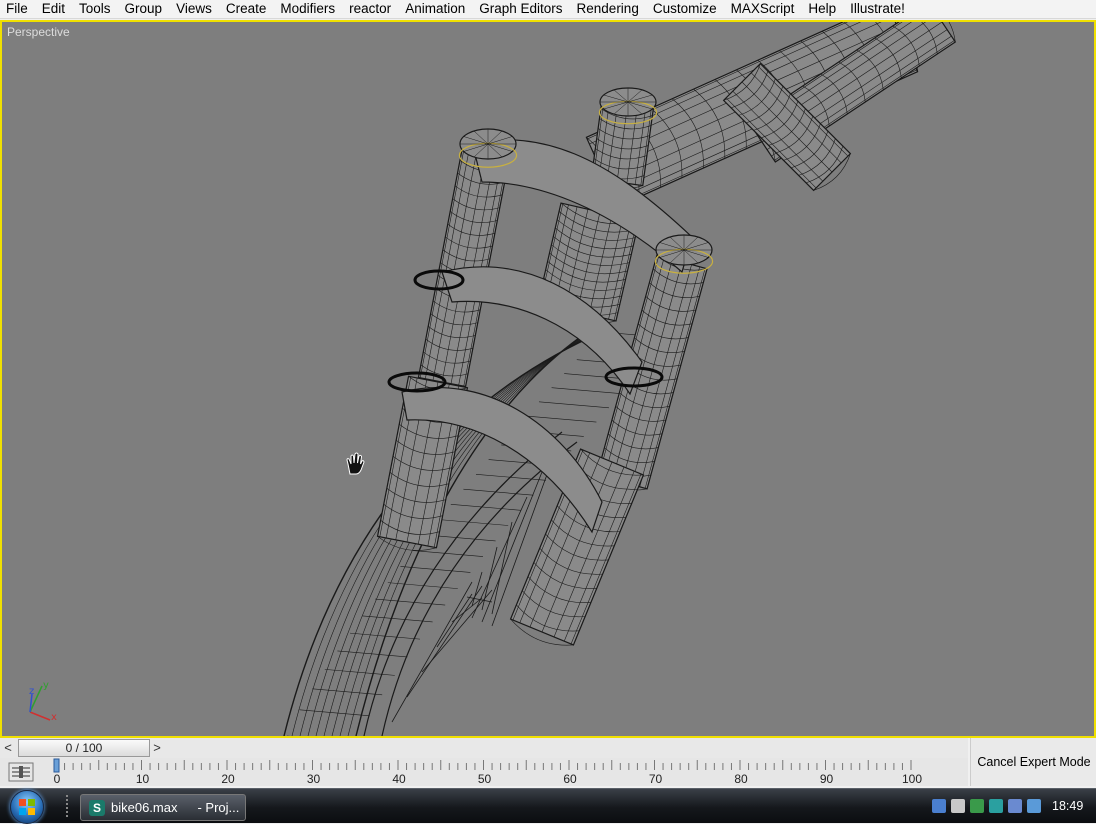 This screenshot has height=824, width=1096. I want to click on windows-logo-icon, so click(27, 807).